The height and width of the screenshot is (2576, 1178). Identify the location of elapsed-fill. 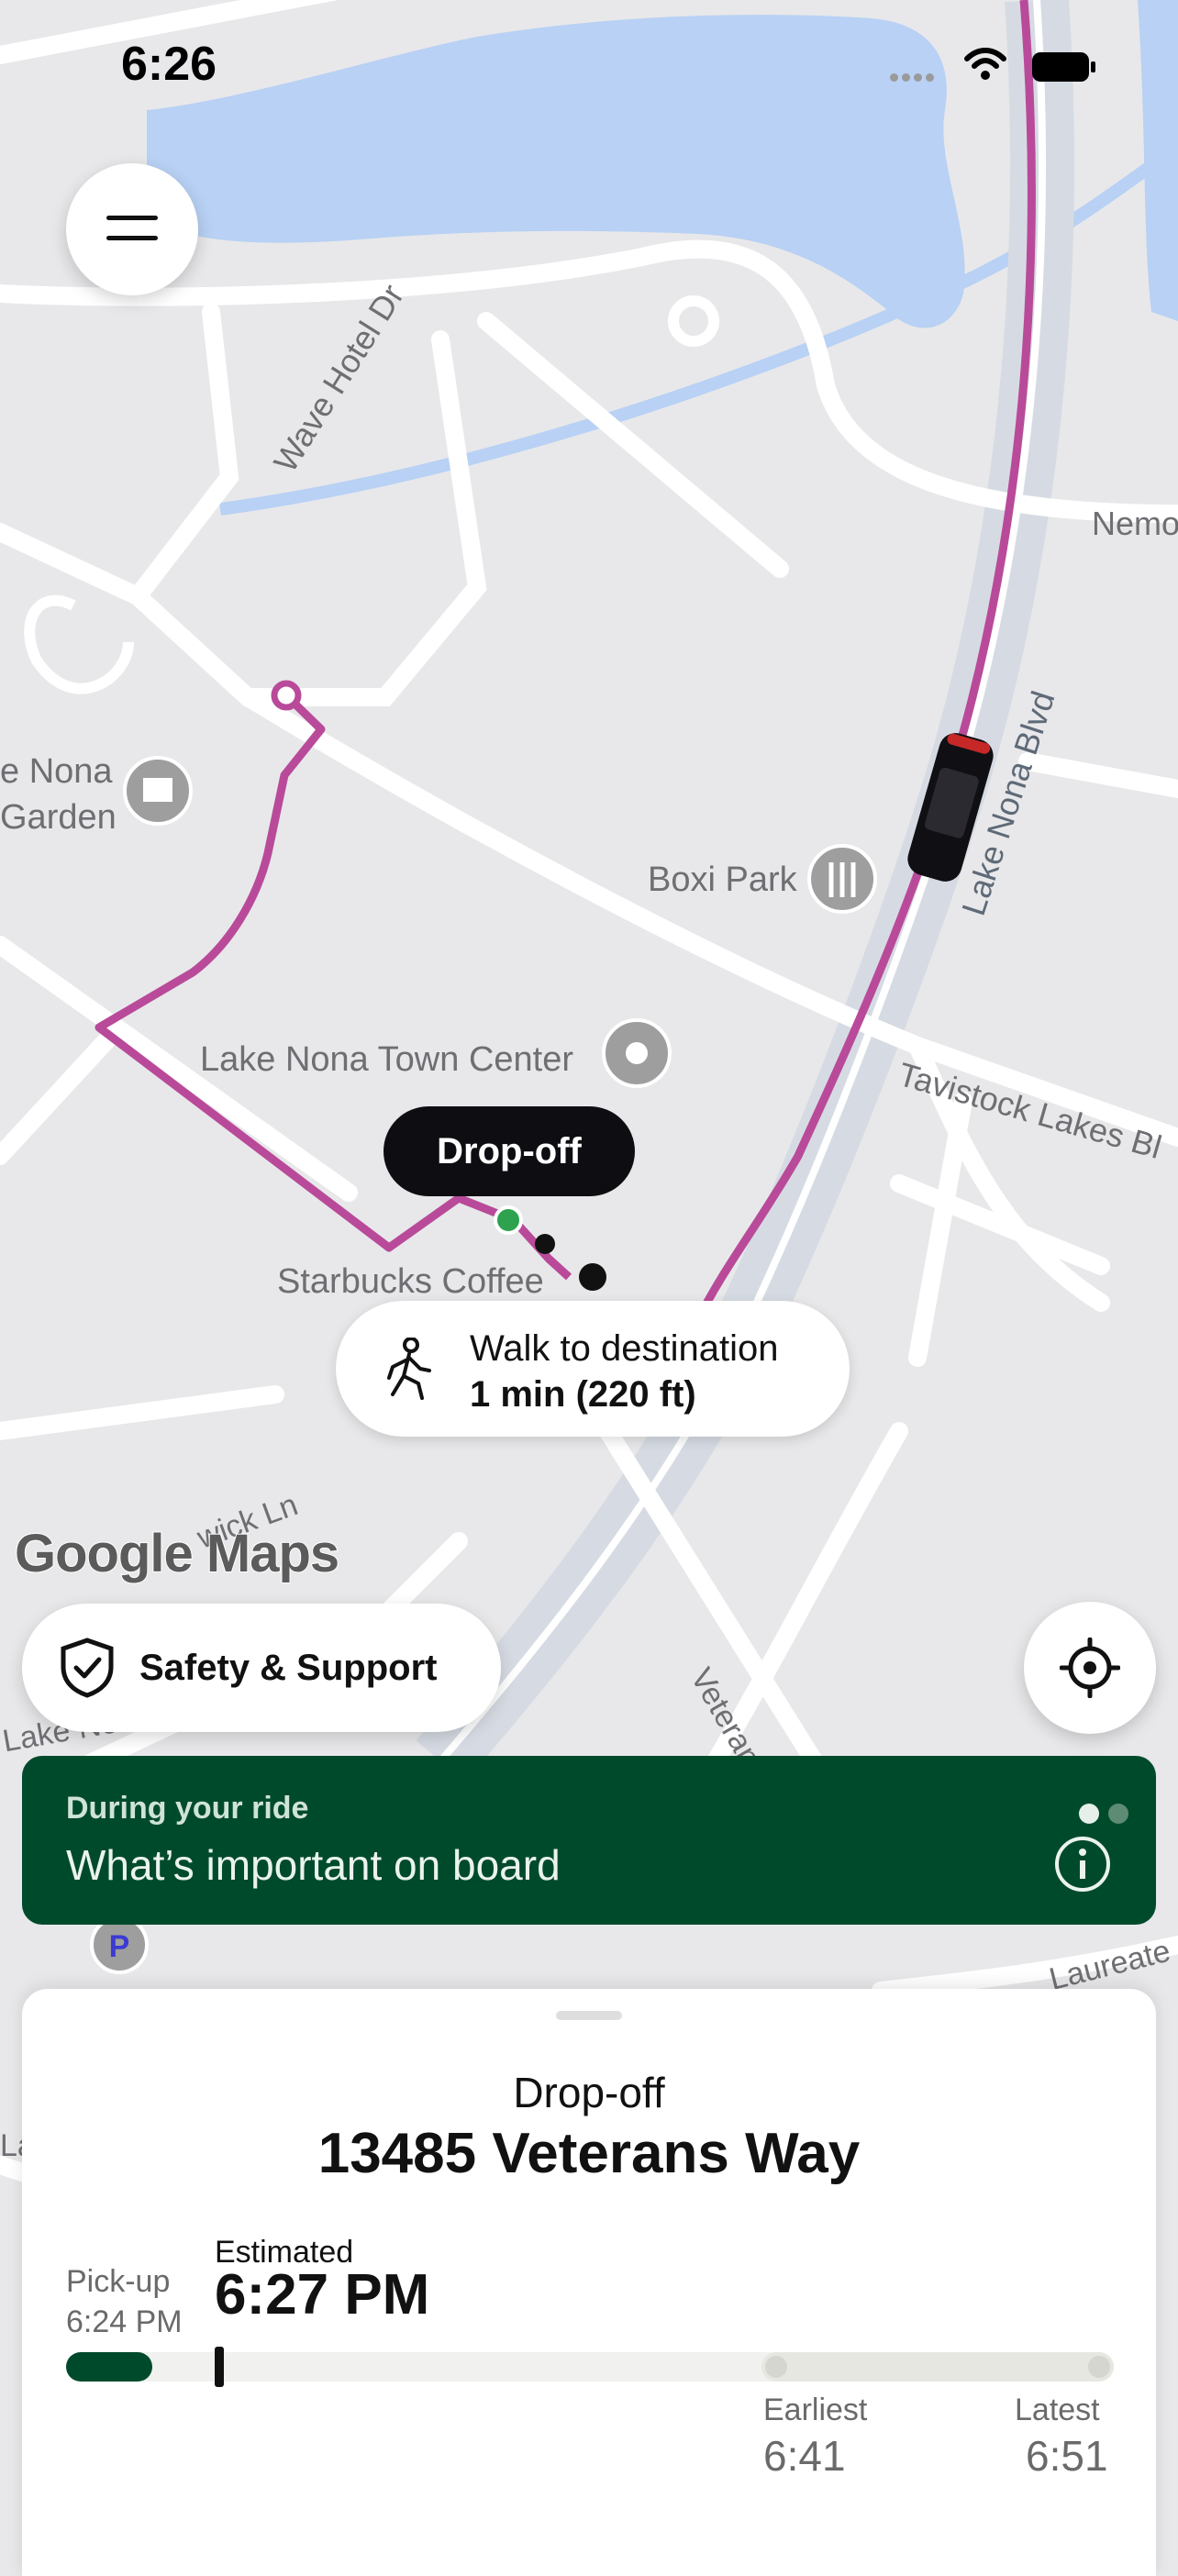
(109, 2367).